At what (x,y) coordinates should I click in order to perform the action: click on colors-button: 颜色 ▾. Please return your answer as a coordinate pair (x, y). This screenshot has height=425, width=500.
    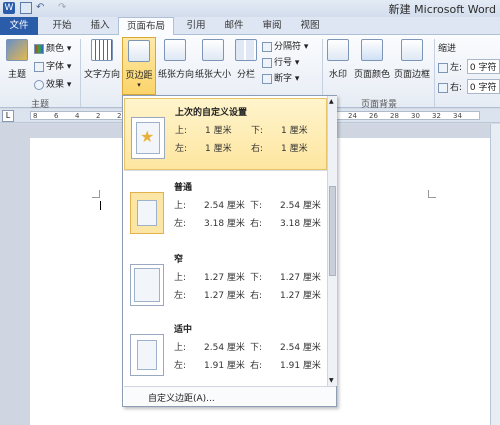
    Looking at the image, I should click on (52, 47).